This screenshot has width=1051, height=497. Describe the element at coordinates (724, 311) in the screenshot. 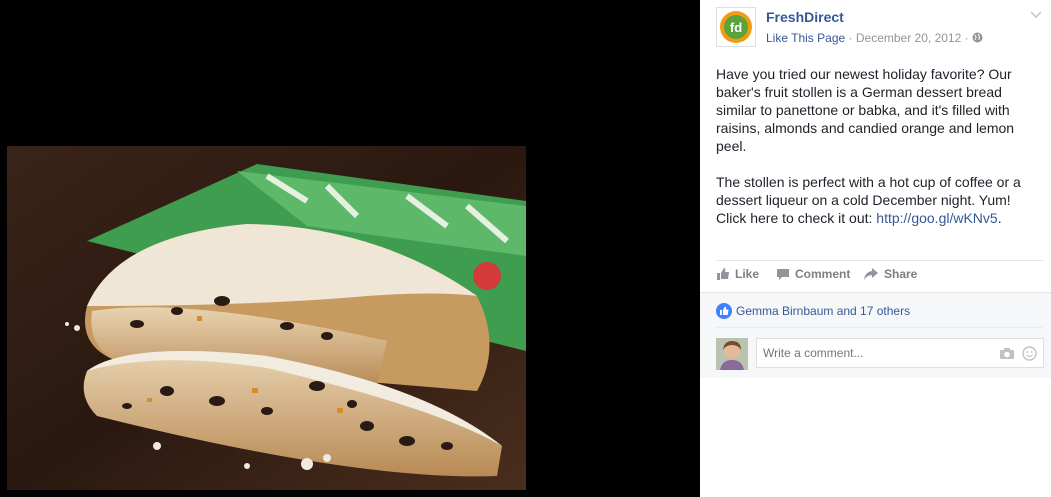

I see `thumbs-up-icon` at that location.